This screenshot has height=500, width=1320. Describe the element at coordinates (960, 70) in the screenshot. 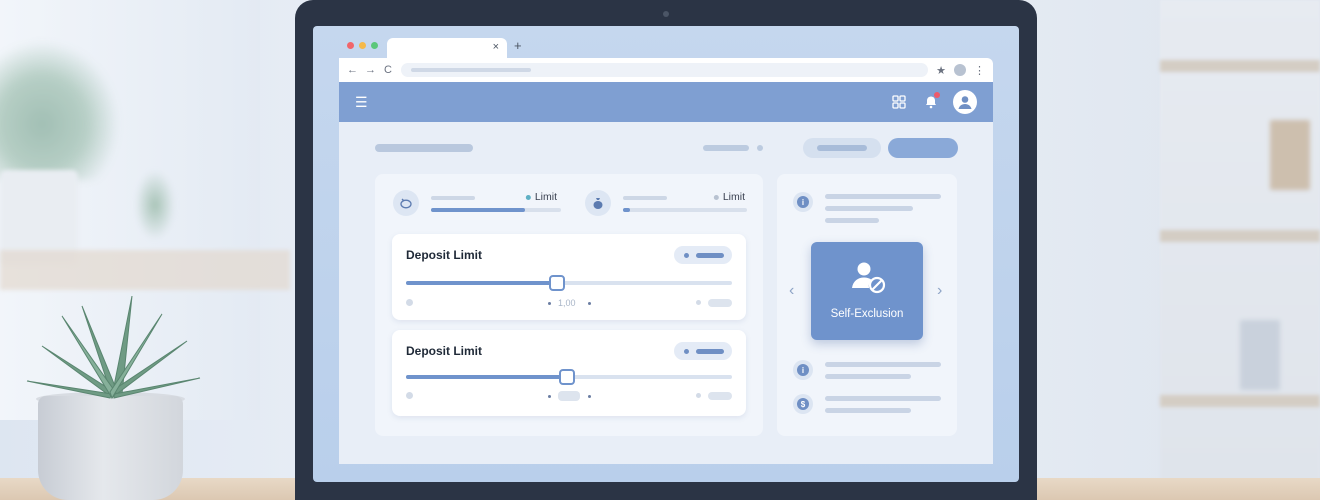

I see `browser-profile-icon` at that location.